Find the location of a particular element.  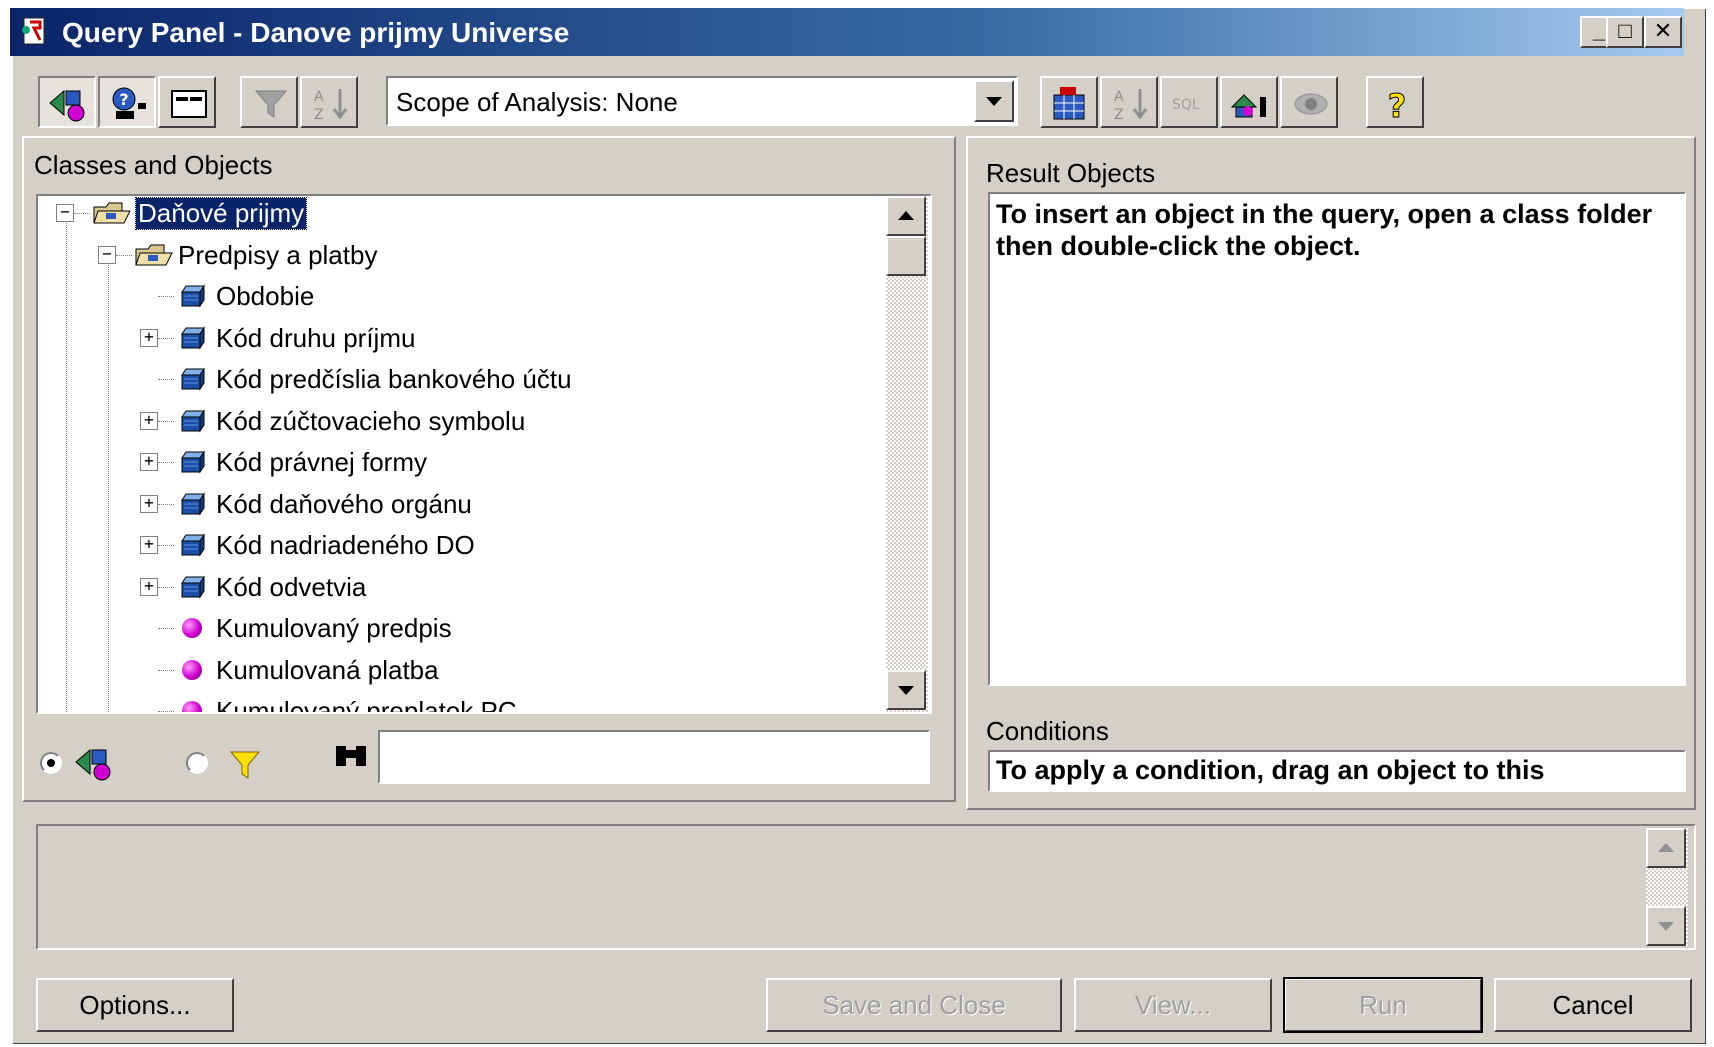

help-button: ? is located at coordinates (1395, 102).